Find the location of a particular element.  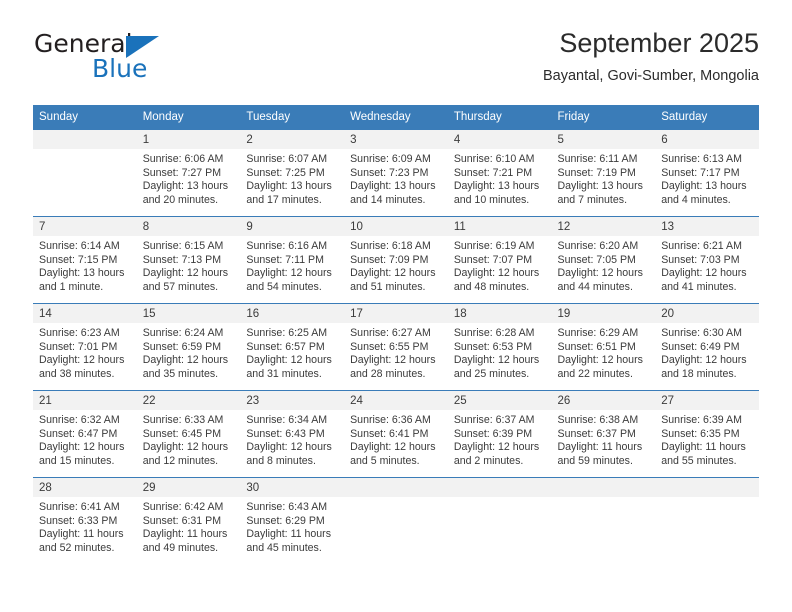

daylight-line-2: and 57 minutes. is located at coordinates (180, 286).